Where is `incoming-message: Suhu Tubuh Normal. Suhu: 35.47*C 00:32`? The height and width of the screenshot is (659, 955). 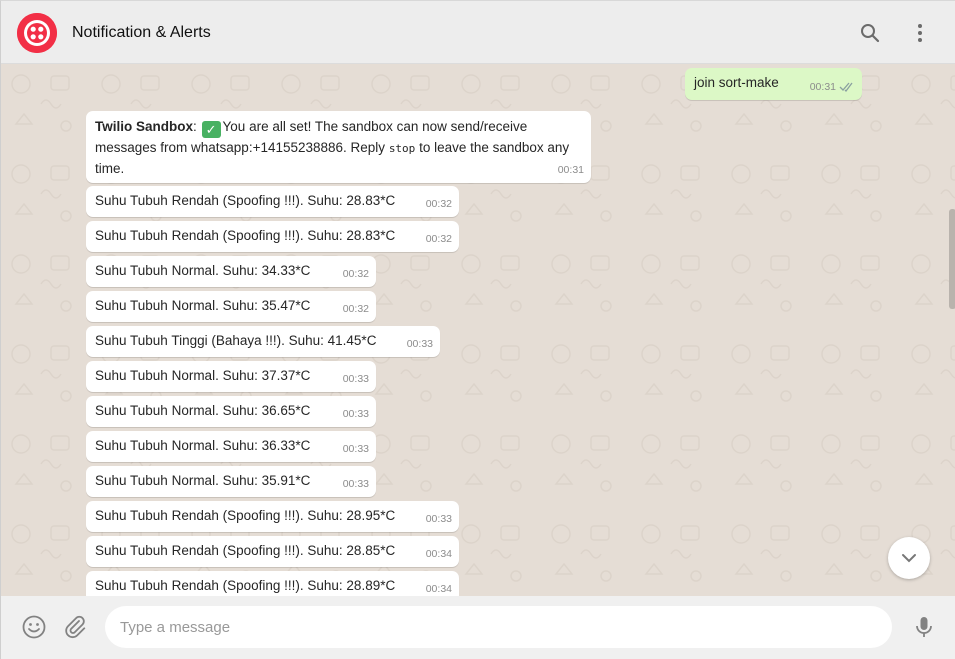
incoming-message: Suhu Tubuh Normal. Suhu: 35.47*C 00:32 is located at coordinates (231, 306).